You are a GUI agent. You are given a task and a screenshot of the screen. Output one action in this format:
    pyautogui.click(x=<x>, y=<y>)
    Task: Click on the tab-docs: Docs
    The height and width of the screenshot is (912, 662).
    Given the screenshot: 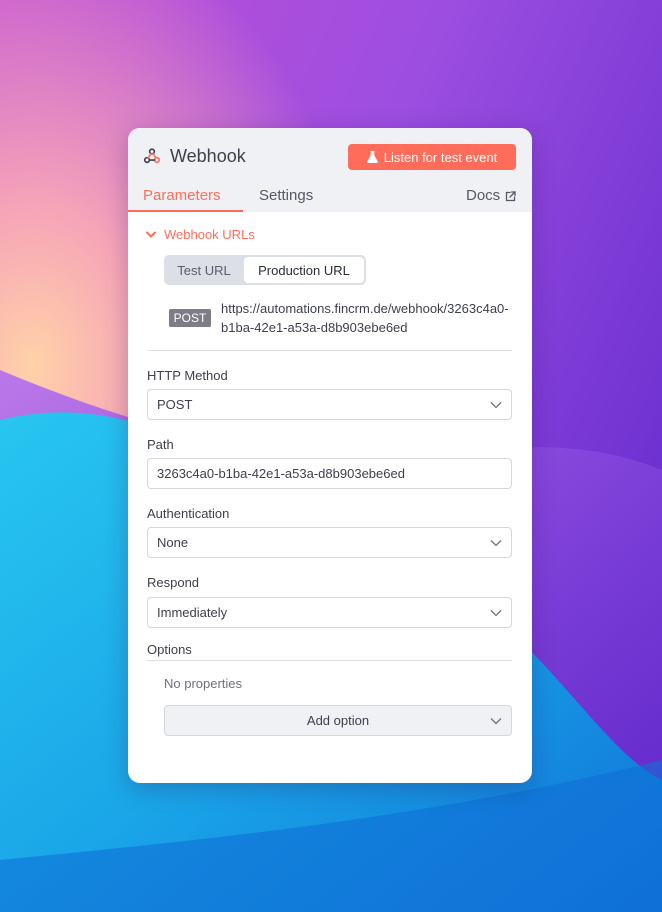 What is the action you would take?
    pyautogui.click(x=491, y=196)
    